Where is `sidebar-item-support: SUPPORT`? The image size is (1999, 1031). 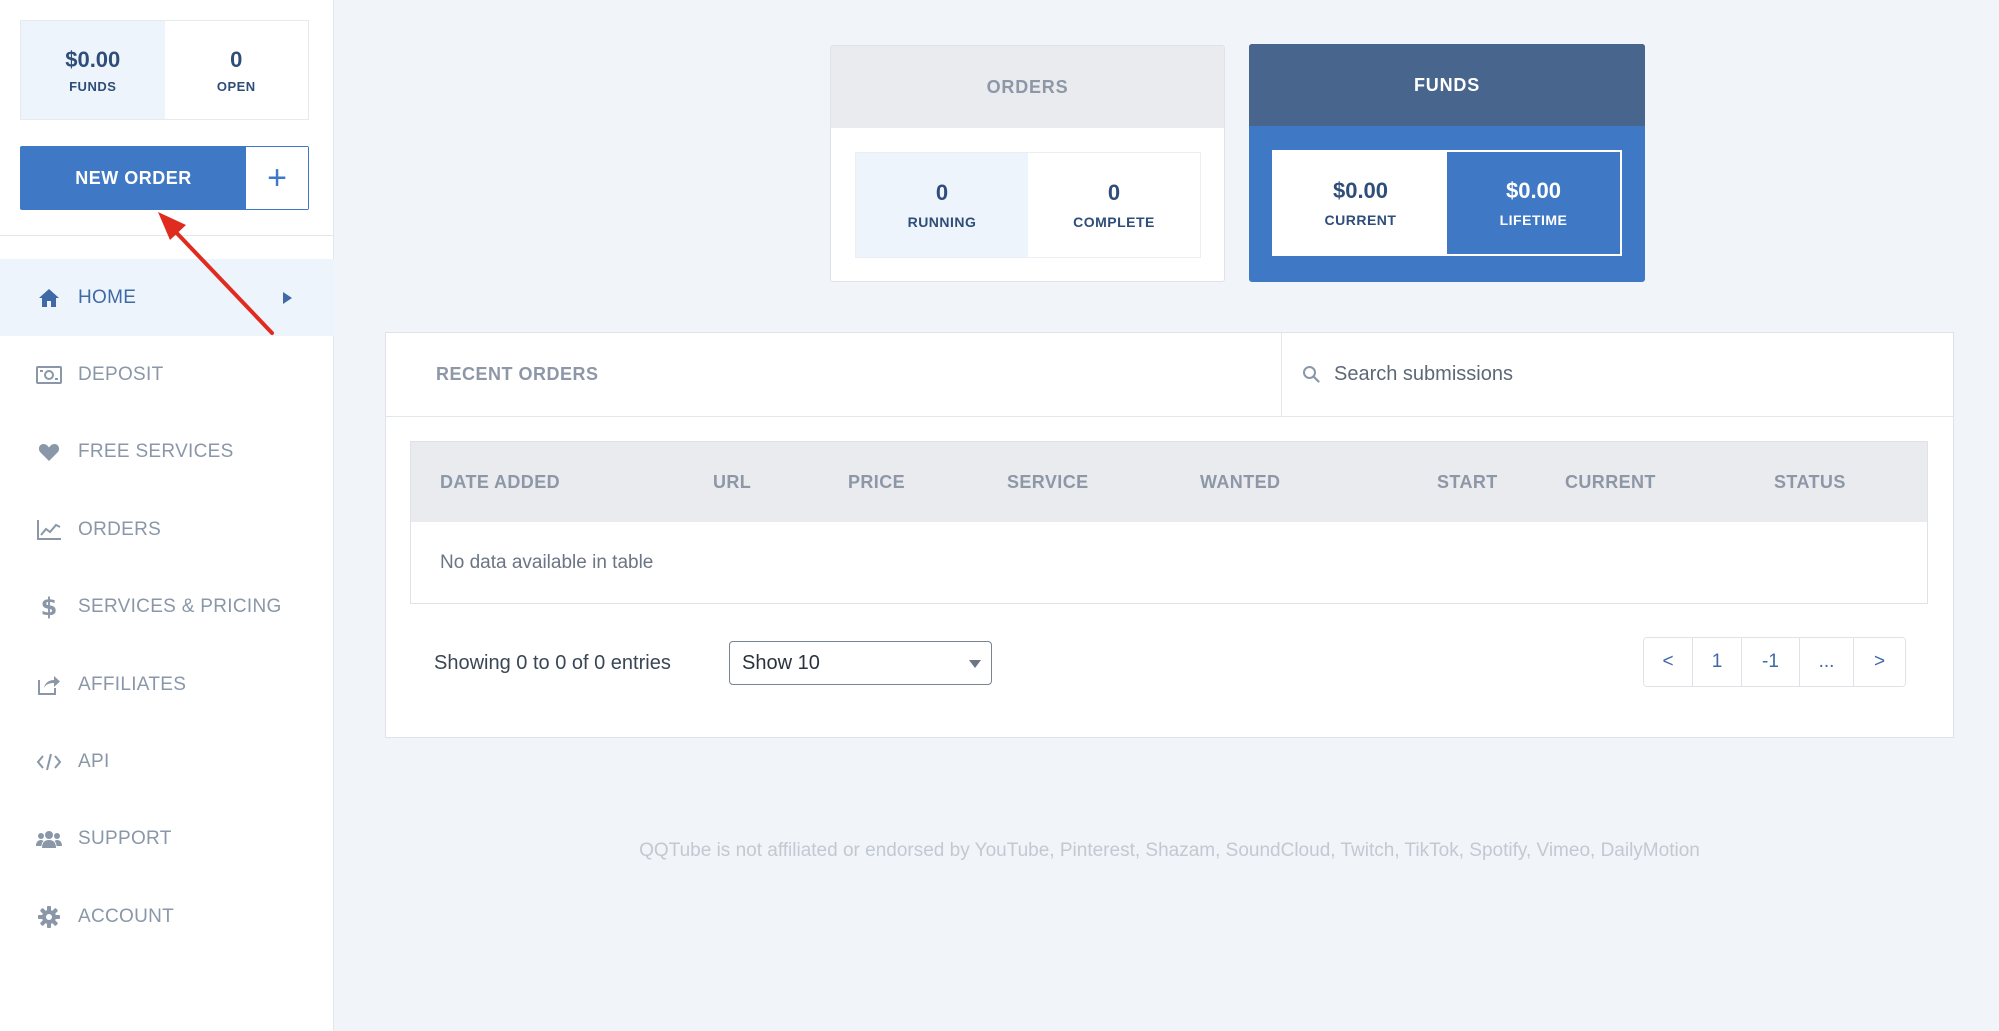 sidebar-item-support: SUPPORT is located at coordinates (167, 839).